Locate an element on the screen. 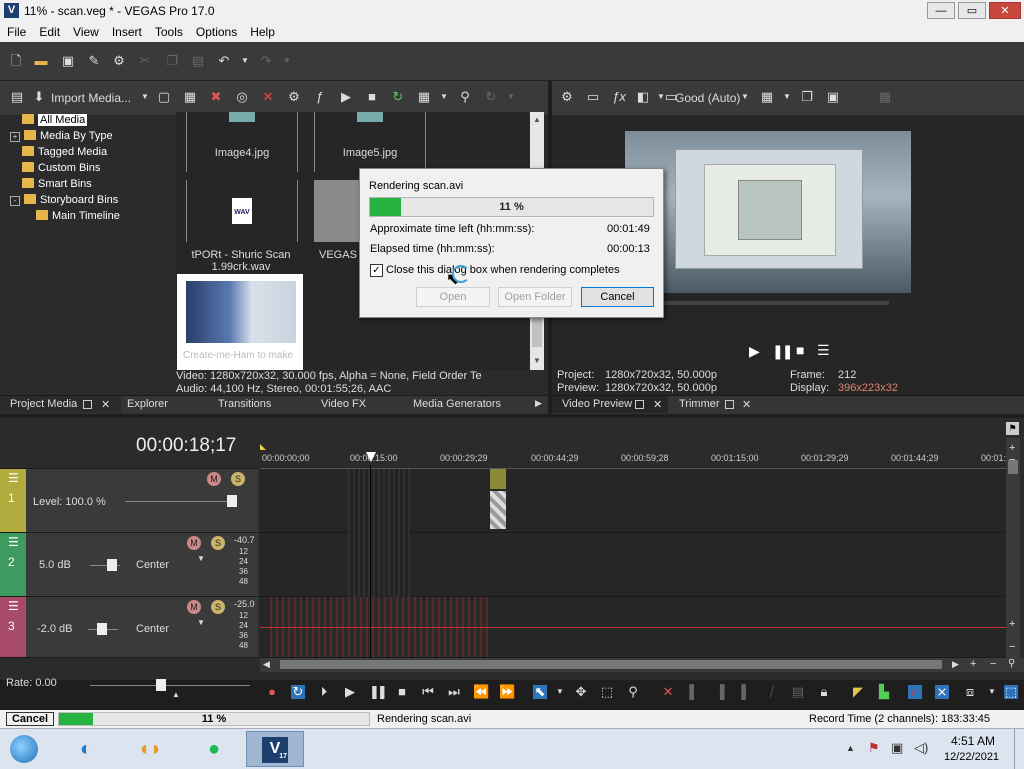 The height and width of the screenshot is (769, 1024). open-folder-button: Open Folder is located at coordinates (535, 297).